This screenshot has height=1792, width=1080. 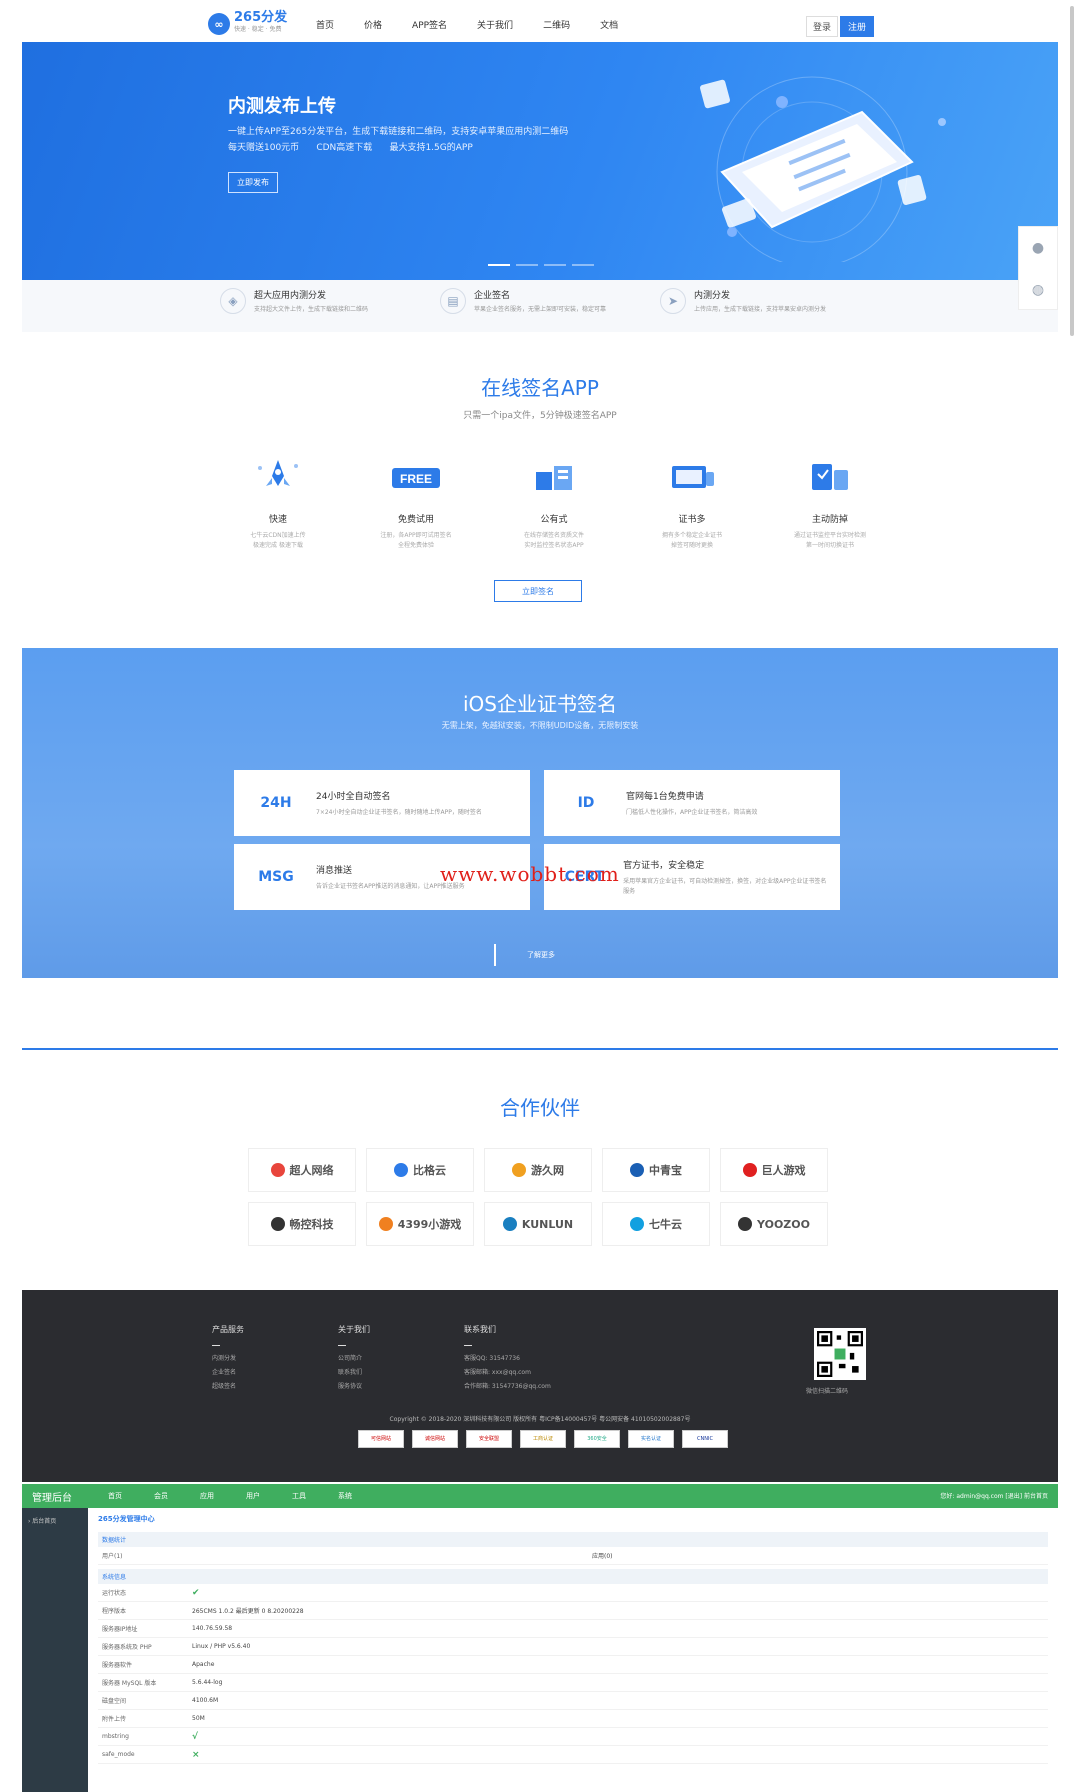 What do you see at coordinates (538, 591) in the screenshot?
I see `sign-now-button: 立即签名` at bounding box center [538, 591].